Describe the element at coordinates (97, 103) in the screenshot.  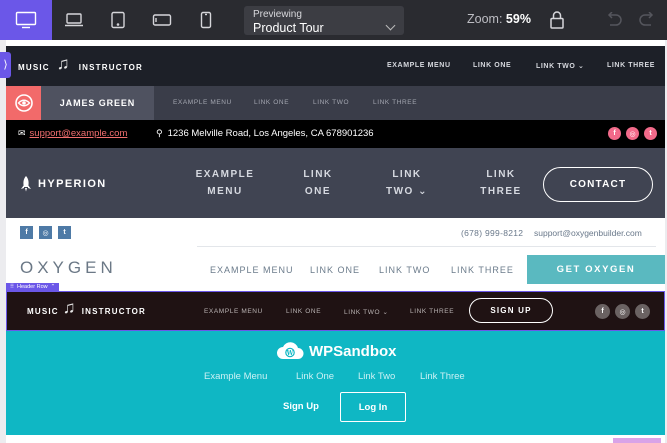
I see `james-green-title: JAMES GREEN` at that location.